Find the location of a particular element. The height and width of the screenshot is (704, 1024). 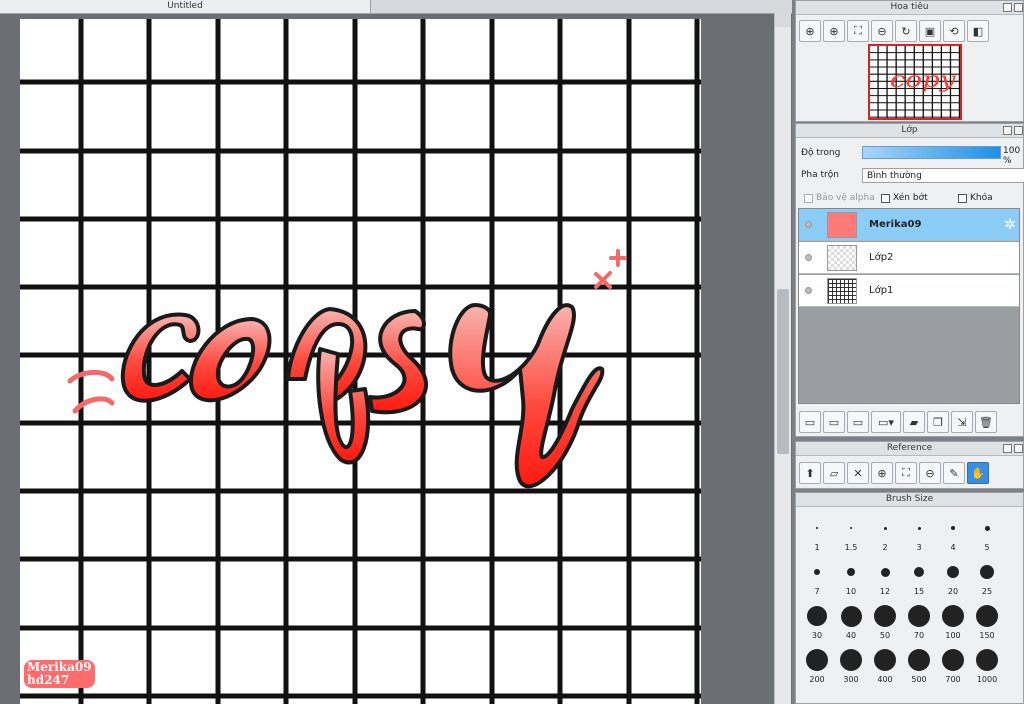

brush-size-option: 7 is located at coordinates (817, 576).